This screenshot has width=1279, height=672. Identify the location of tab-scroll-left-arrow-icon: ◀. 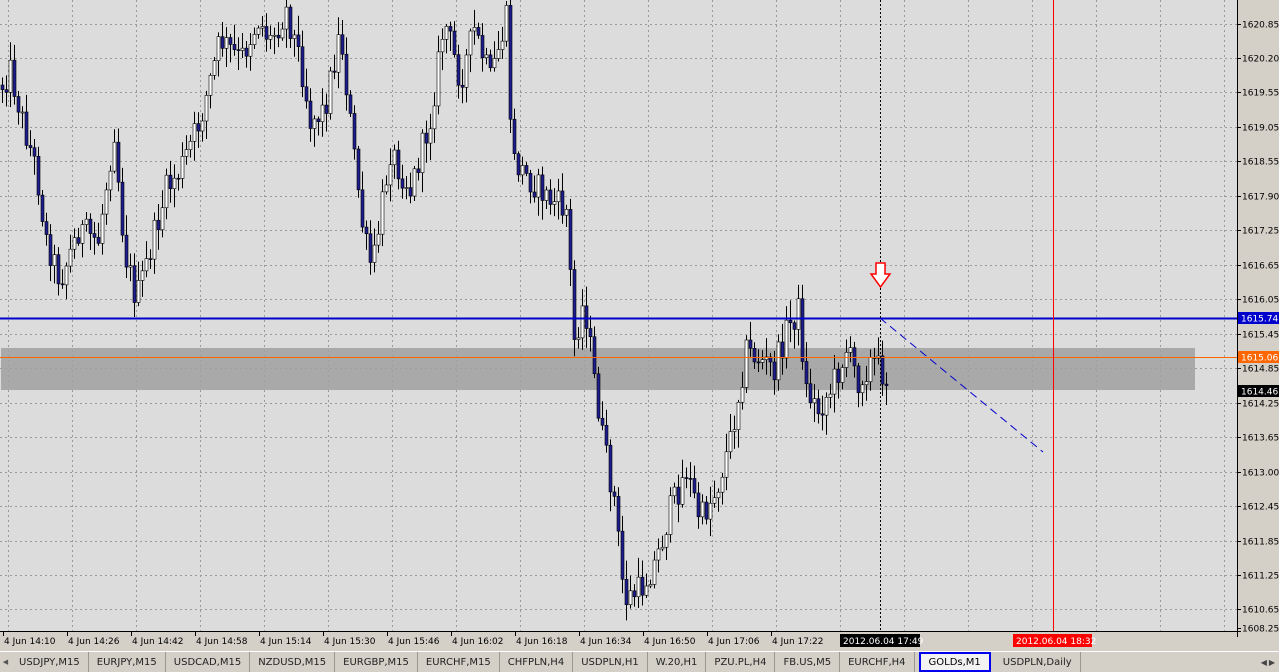
(1264, 662).